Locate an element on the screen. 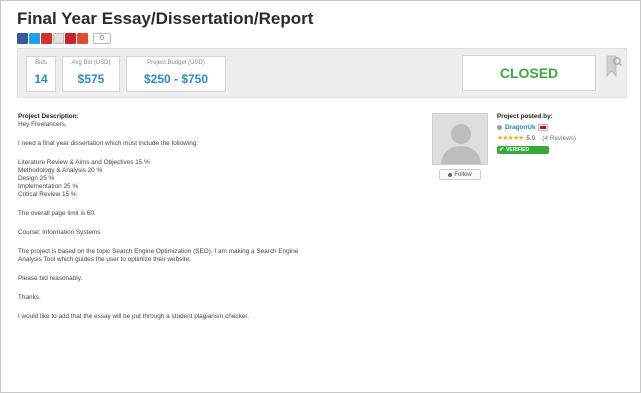  status-badge: CLOSED is located at coordinates (529, 73).